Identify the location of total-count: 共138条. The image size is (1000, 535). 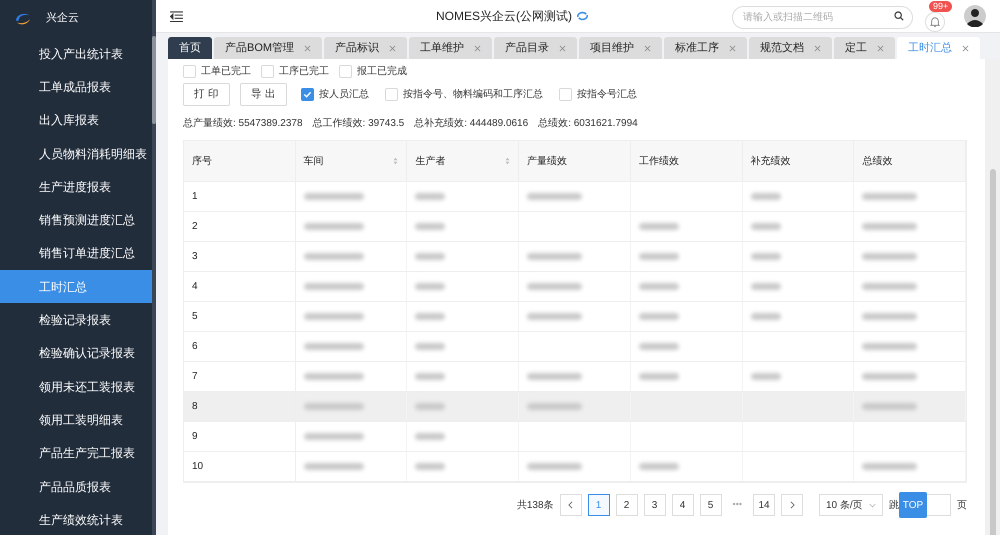
(535, 505).